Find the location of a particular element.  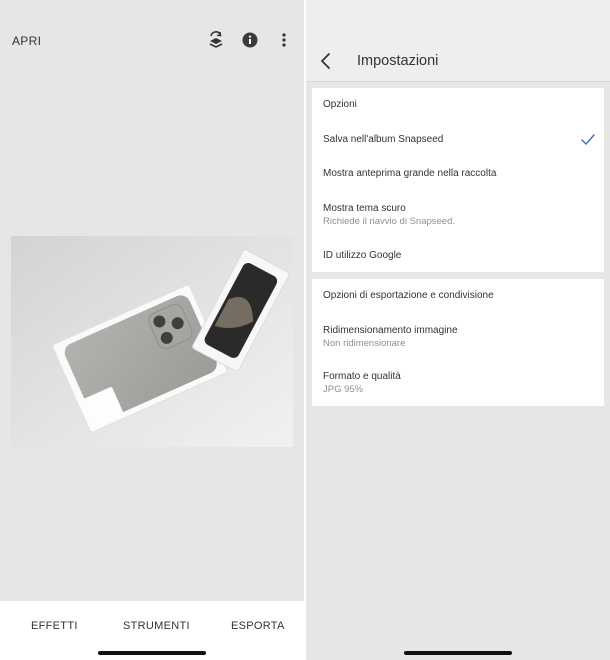

setting-label: ID utilizzo Google is located at coordinates (362, 255).